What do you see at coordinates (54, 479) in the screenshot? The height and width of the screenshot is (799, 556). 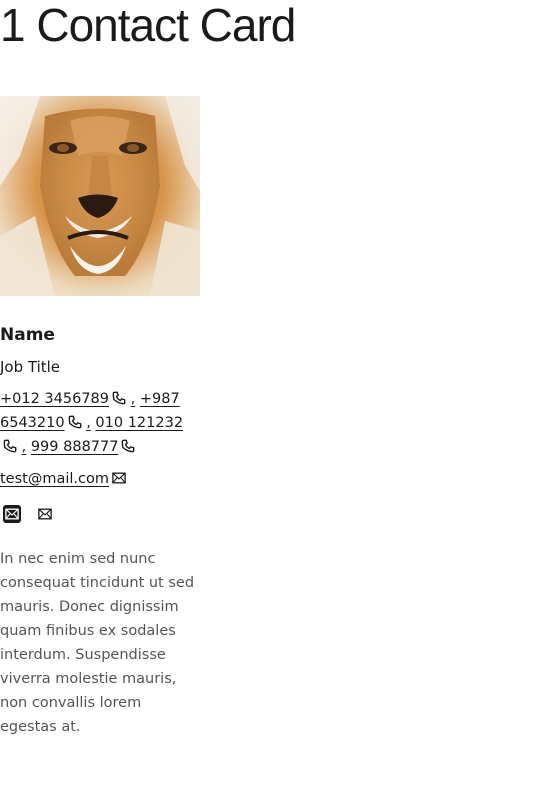 I see `email-link: test@mail.com` at bounding box center [54, 479].